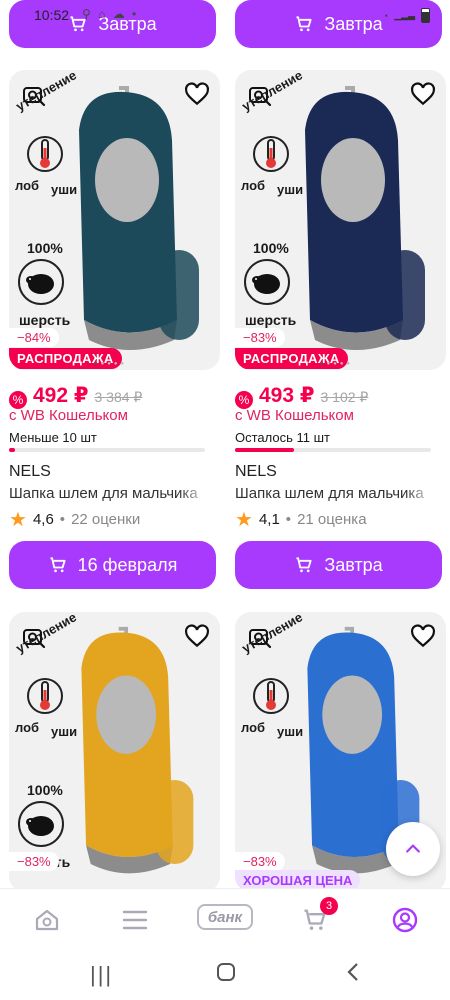  What do you see at coordinates (118, 397) in the screenshot?
I see `old-price: 3 384 ₽` at bounding box center [118, 397].